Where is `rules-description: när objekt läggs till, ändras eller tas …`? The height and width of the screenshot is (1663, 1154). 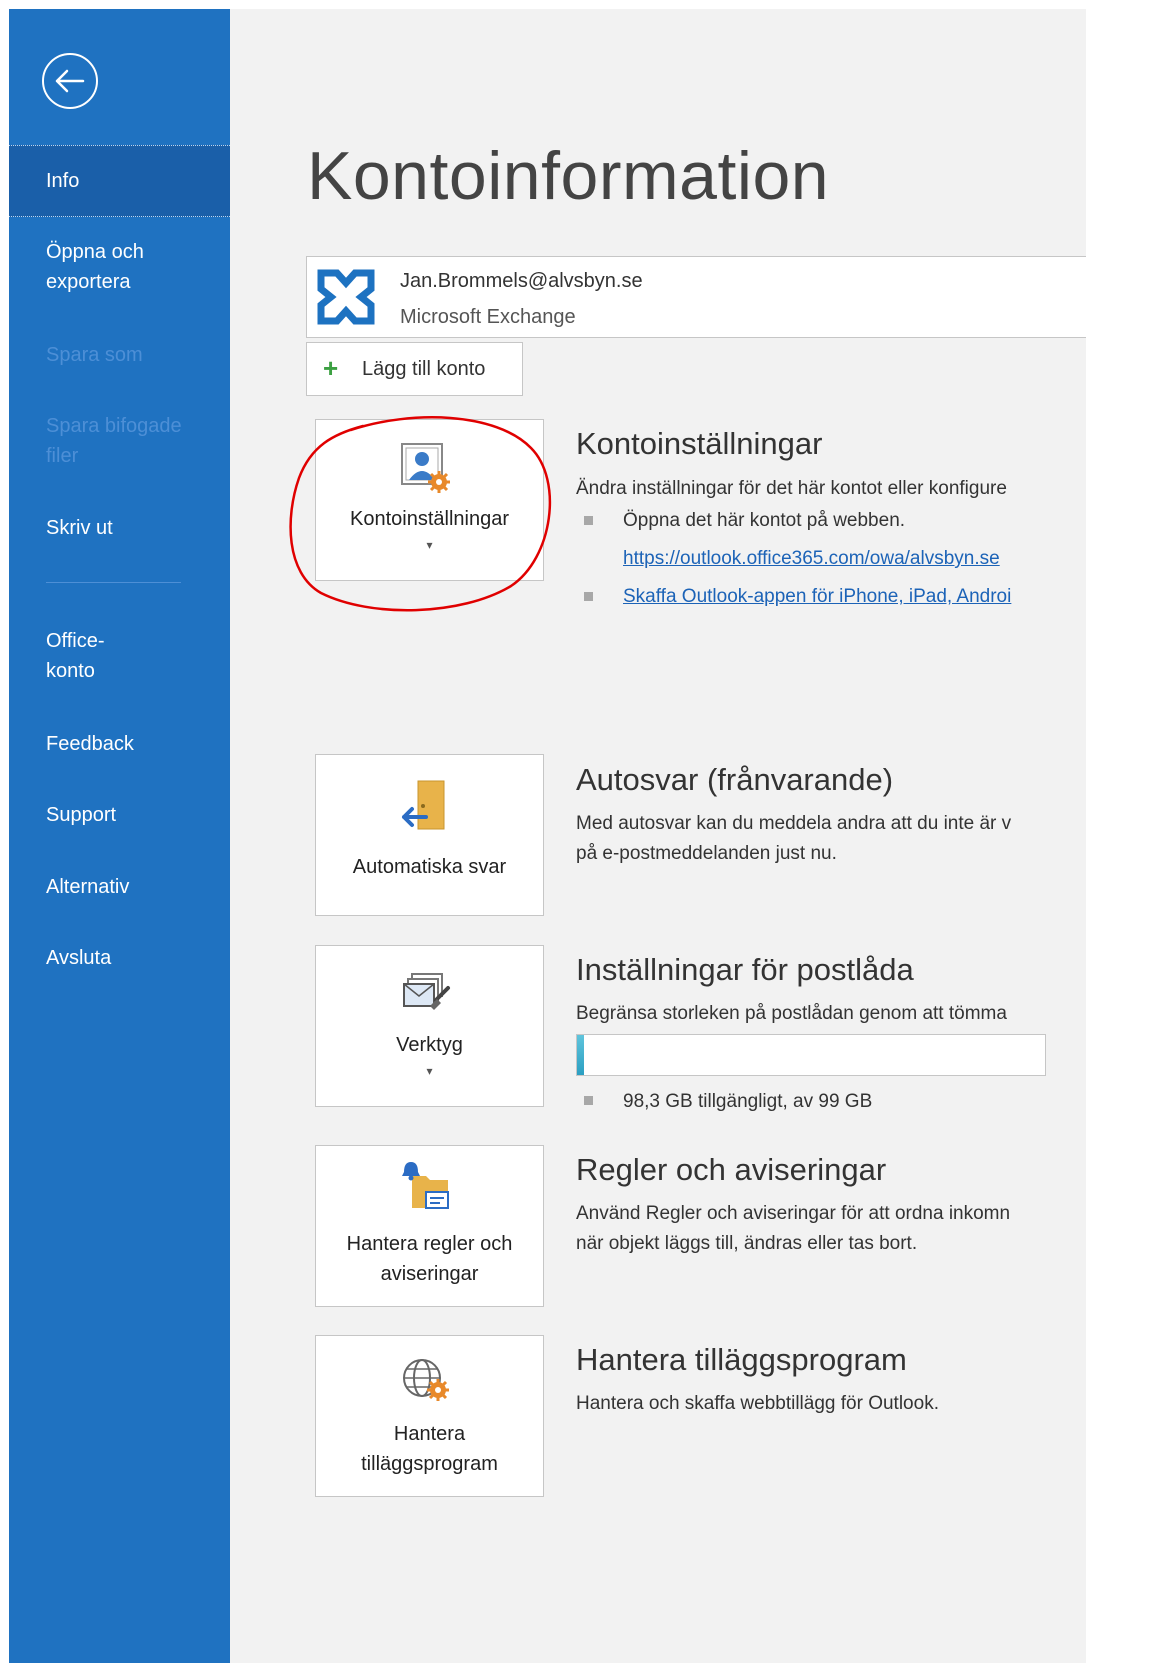
rules-description: när objekt läggs till, ändras eller tas … is located at coordinates (747, 1243).